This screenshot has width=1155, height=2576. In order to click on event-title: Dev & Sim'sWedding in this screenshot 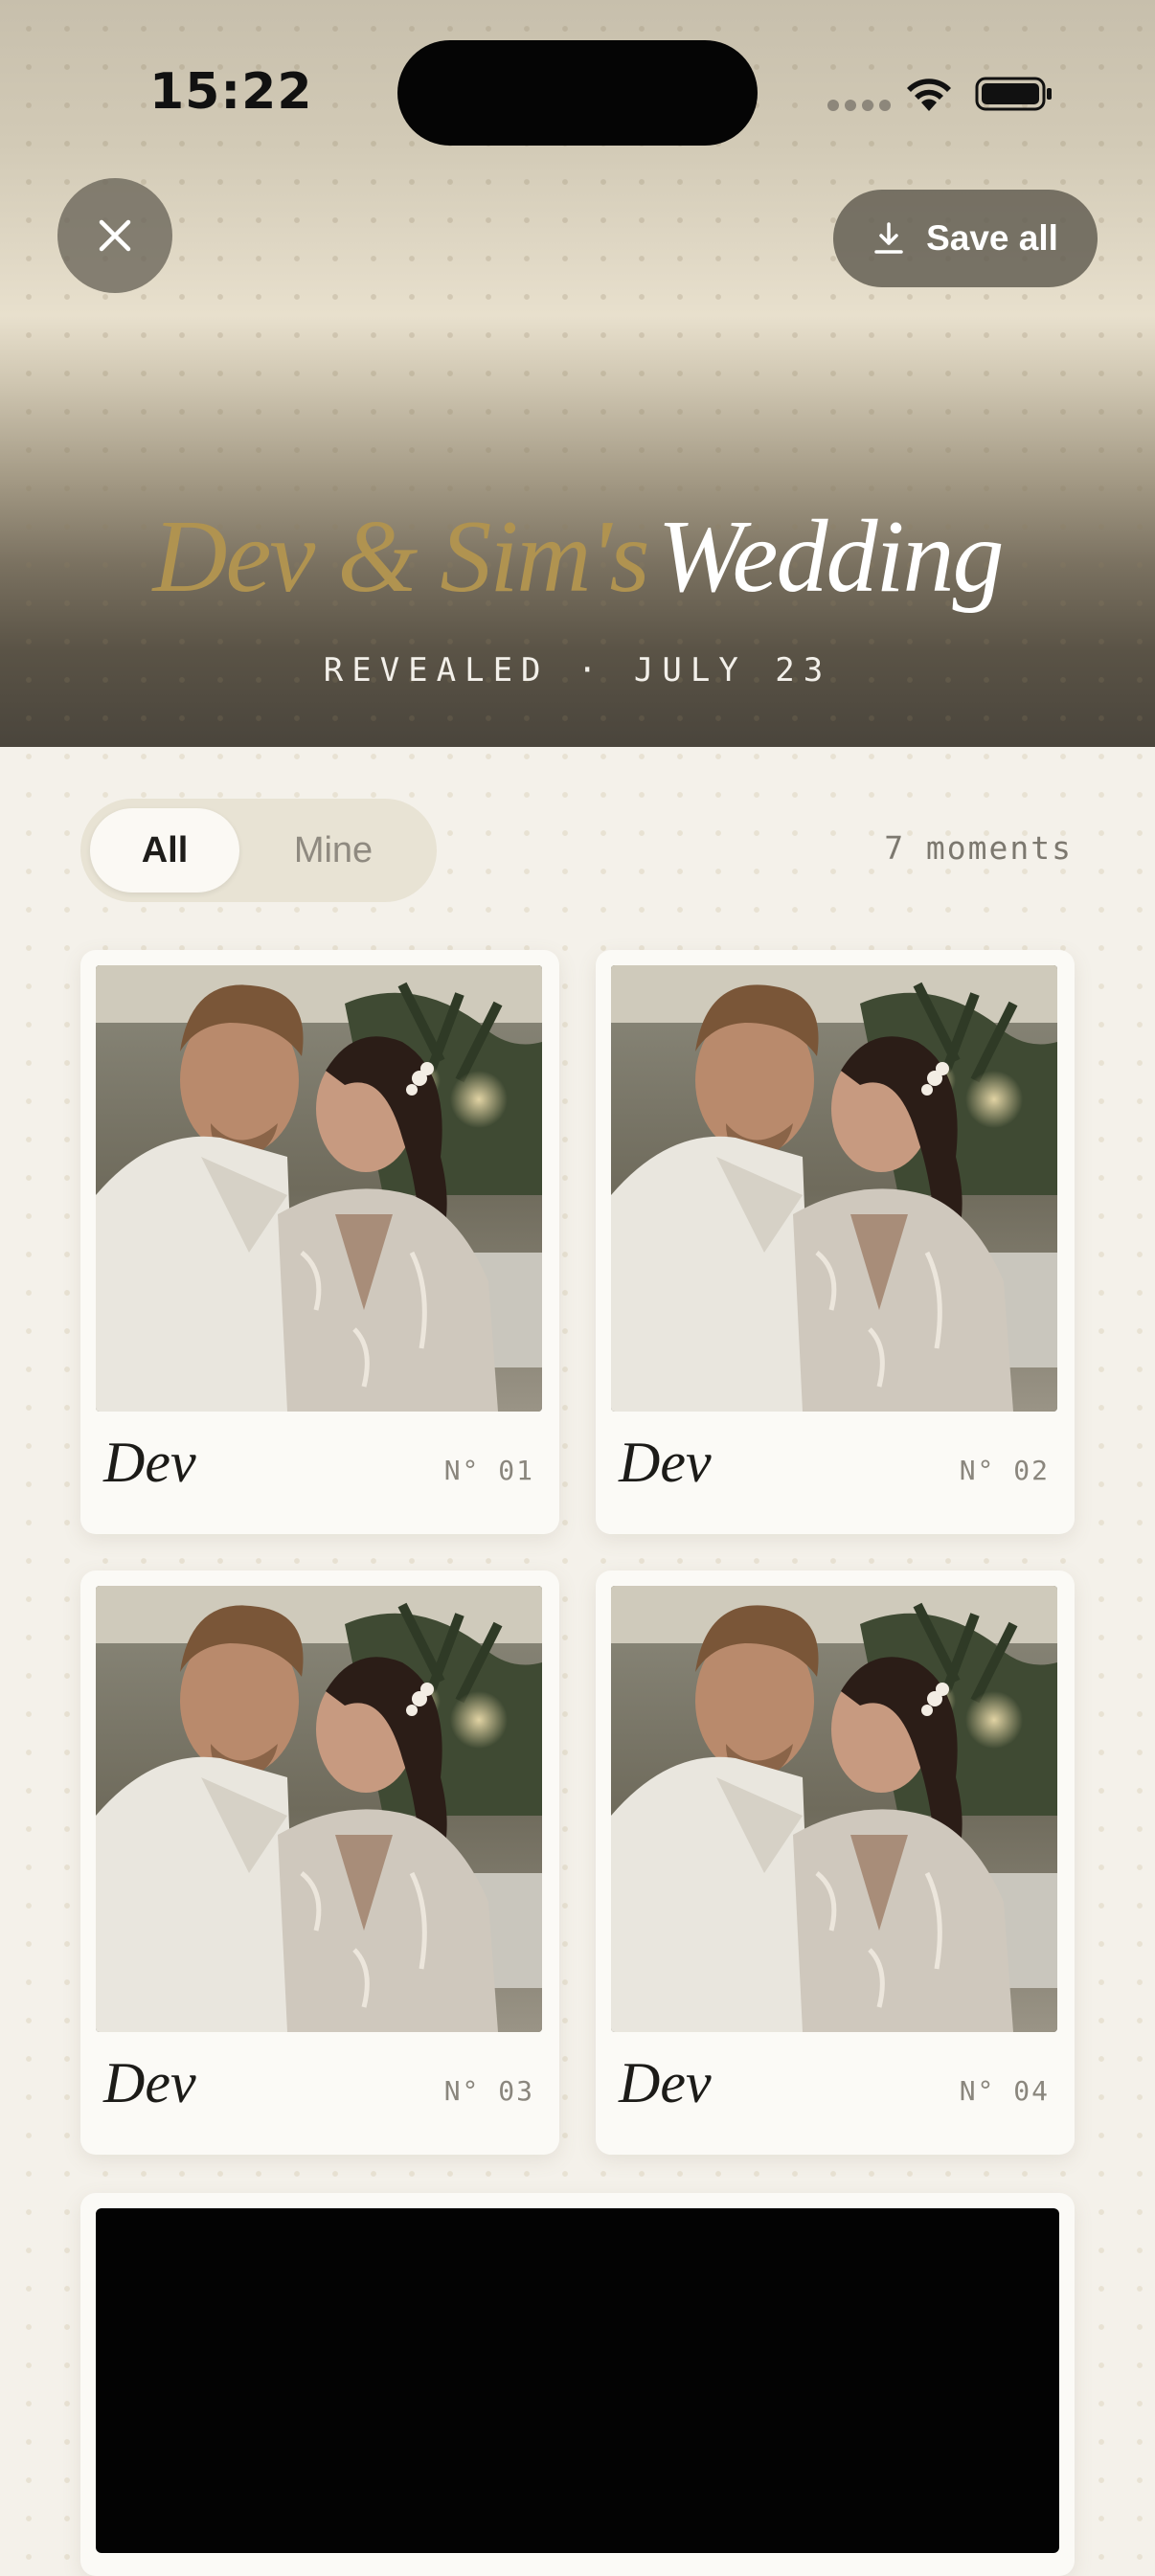, I will do `click(577, 557)`.